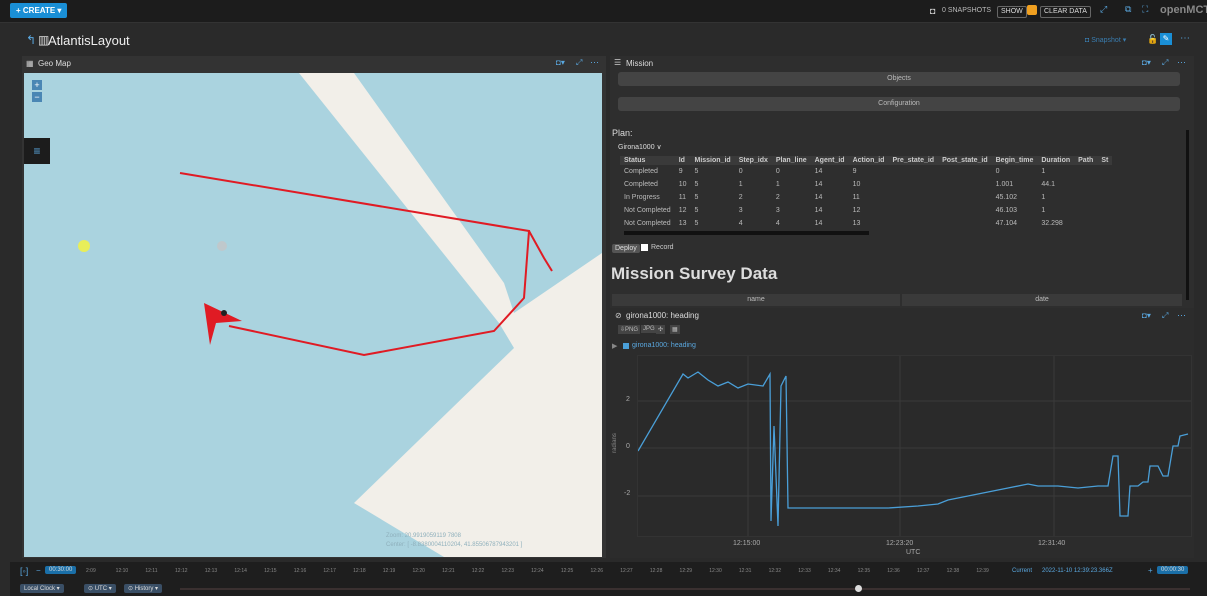 The width and height of the screenshot is (1207, 596). Describe the element at coordinates (448, 571) in the screenshot. I see `timeline-tick: 12:21` at that location.